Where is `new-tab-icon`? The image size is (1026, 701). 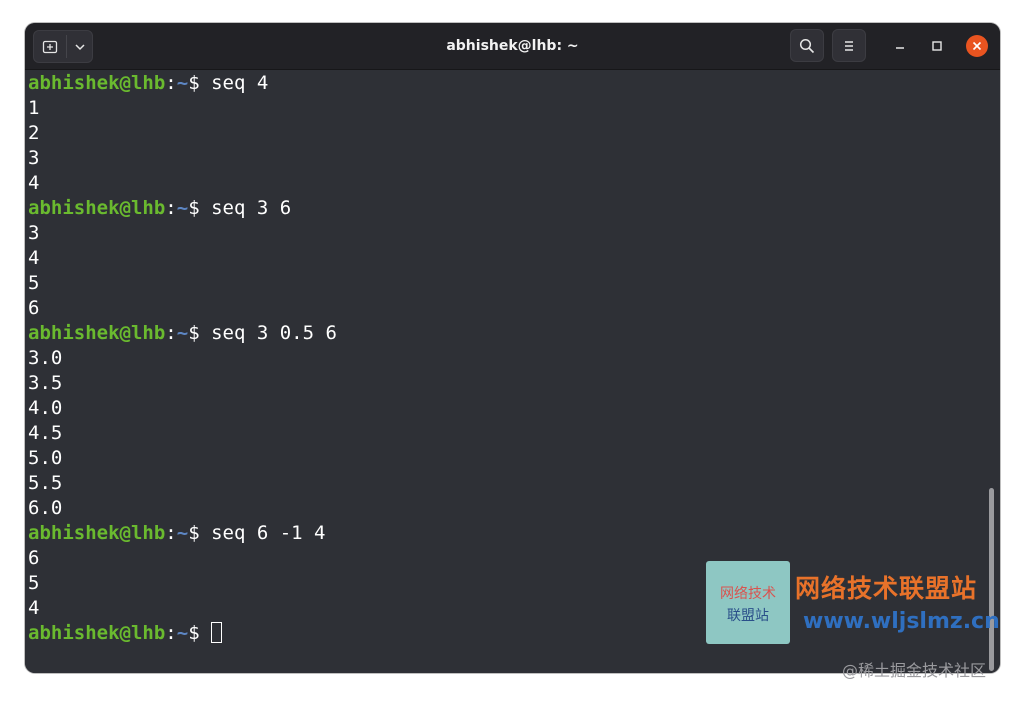 new-tab-icon is located at coordinates (50, 47).